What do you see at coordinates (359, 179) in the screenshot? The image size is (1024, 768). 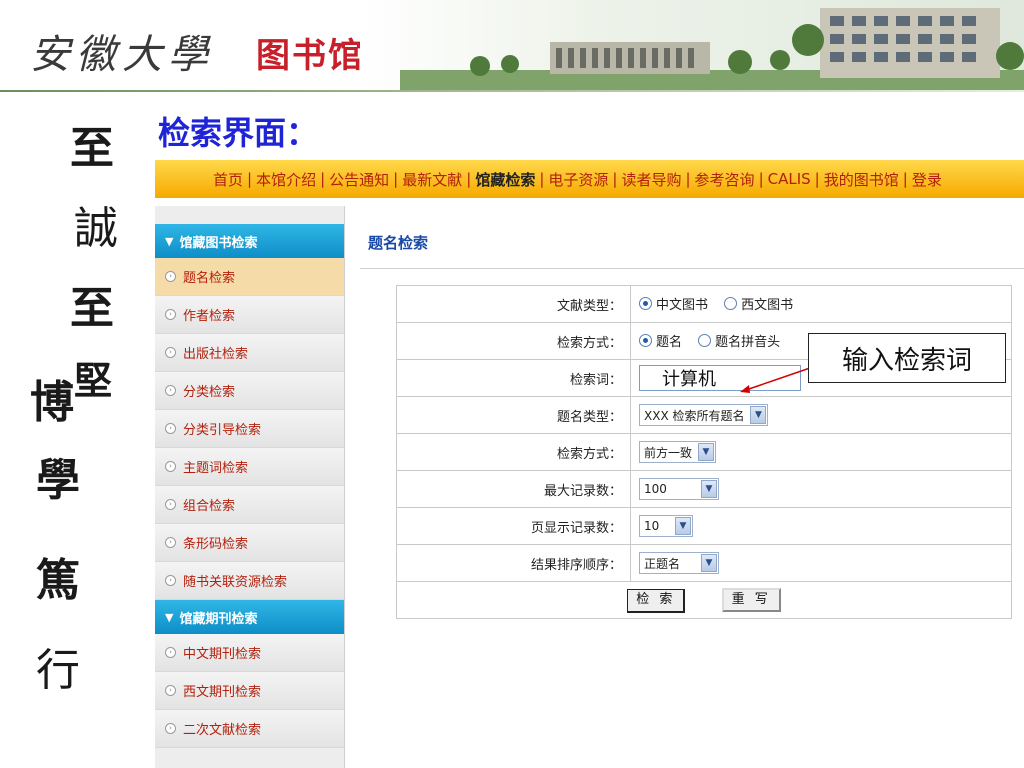 I see `nav-notices: 公告通知` at bounding box center [359, 179].